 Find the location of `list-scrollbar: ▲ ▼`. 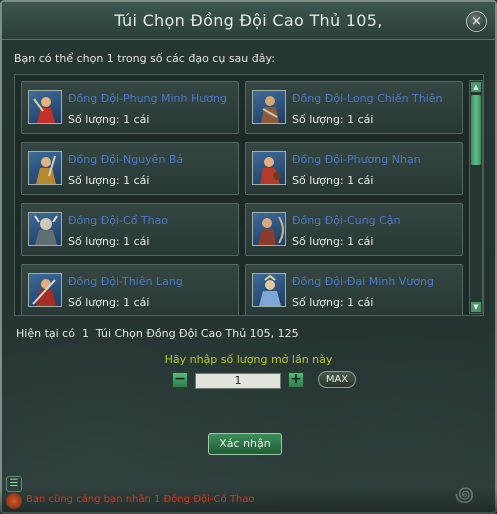

list-scrollbar: ▲ ▼ is located at coordinates (476, 197).